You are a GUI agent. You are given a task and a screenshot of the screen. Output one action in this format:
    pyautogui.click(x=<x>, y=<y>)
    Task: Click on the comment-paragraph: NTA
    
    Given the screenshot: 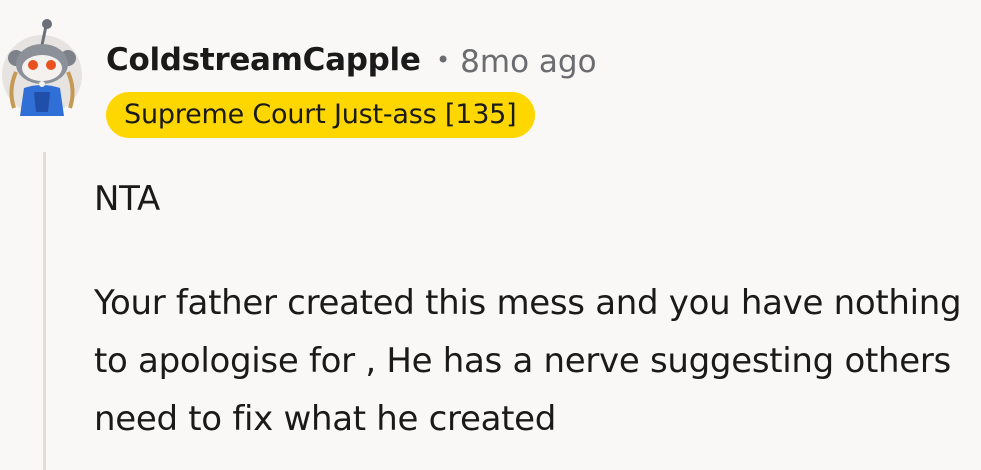 What is the action you would take?
    pyautogui.click(x=127, y=199)
    